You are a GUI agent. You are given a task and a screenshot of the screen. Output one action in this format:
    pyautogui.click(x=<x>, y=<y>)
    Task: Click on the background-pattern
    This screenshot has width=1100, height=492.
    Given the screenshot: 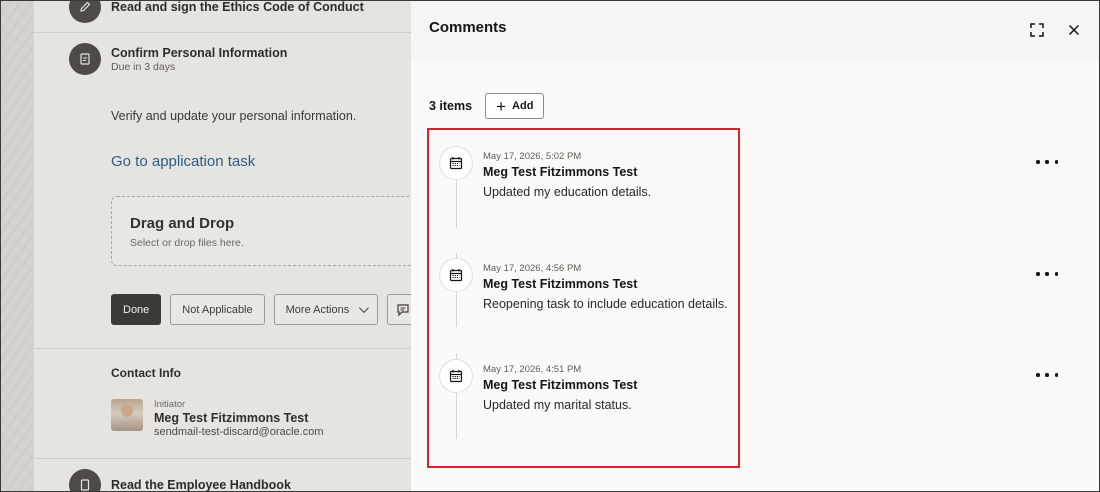 What is the action you would take?
    pyautogui.click(x=17, y=246)
    